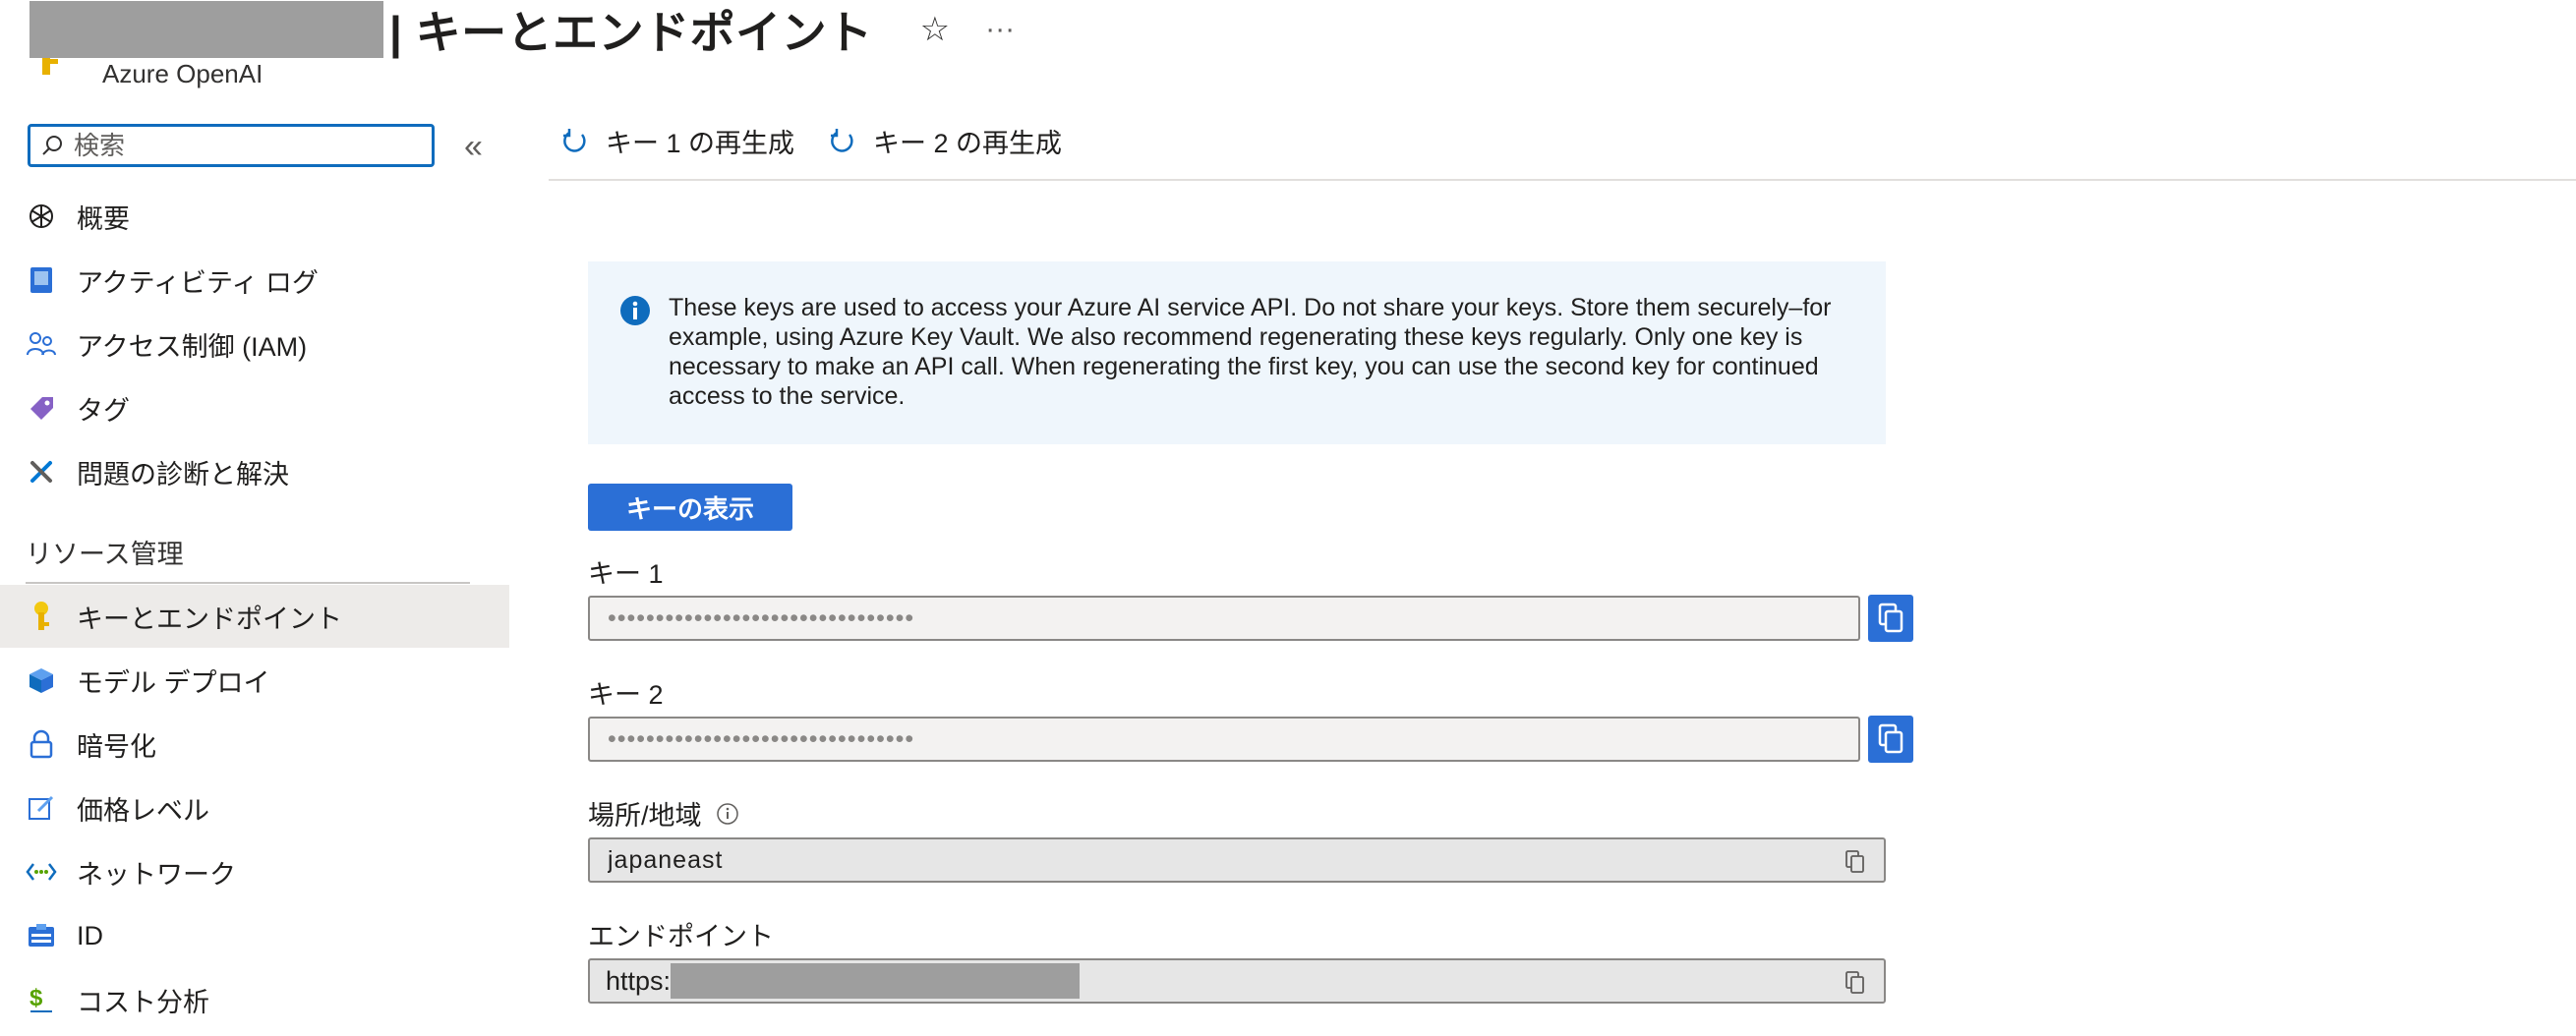 Image resolution: width=2576 pixels, height=1036 pixels. What do you see at coordinates (255, 999) in the screenshot?
I see `sidebar-item-cost-analysis: $ コスト分析` at bounding box center [255, 999].